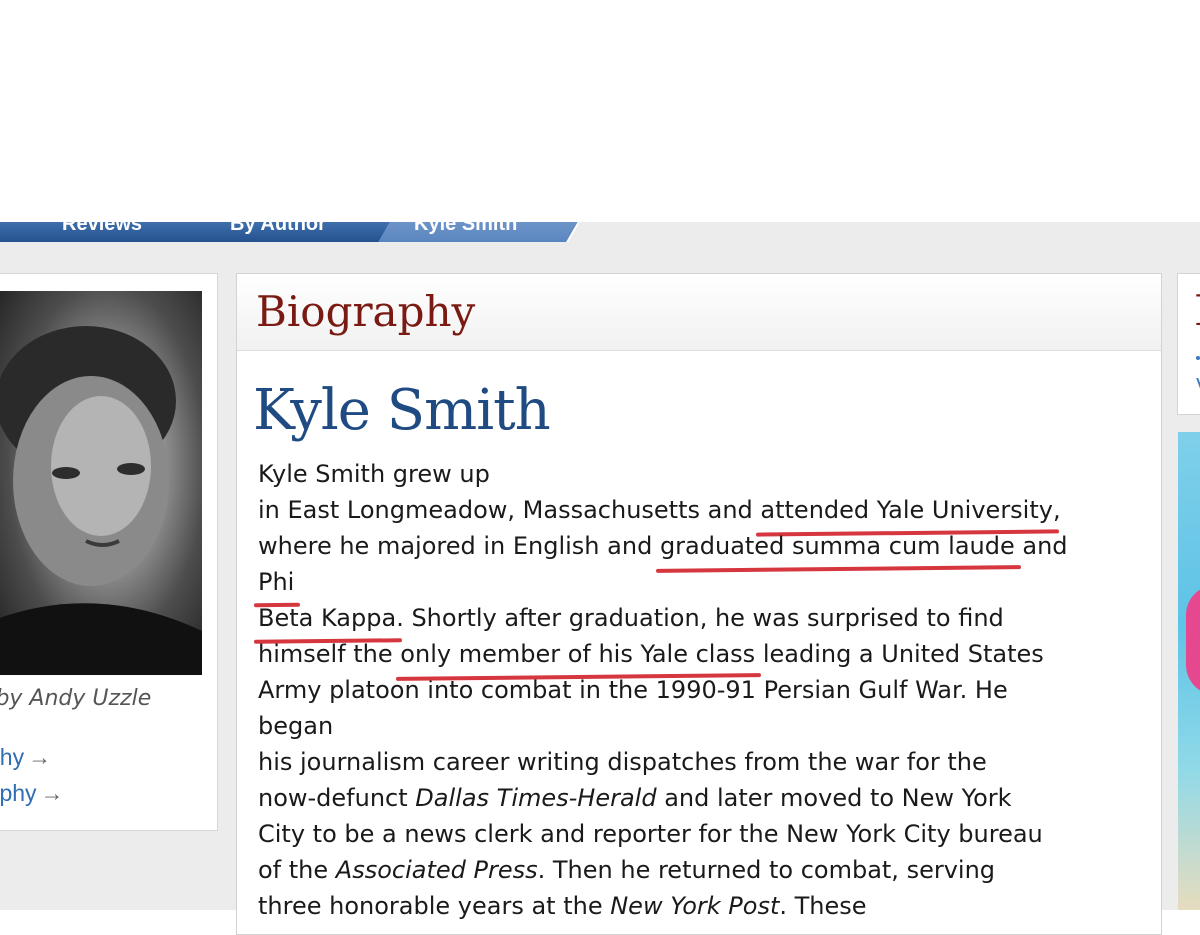 The width and height of the screenshot is (1200, 935). What do you see at coordinates (823, 906) in the screenshot?
I see `bio-text-run: . These` at bounding box center [823, 906].